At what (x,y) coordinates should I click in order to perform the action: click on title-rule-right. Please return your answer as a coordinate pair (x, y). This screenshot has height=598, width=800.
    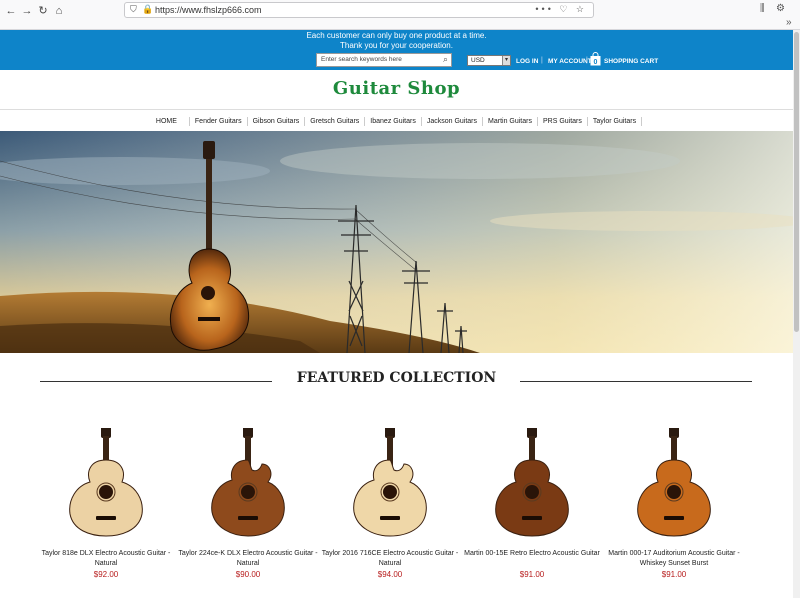
    Looking at the image, I should click on (636, 381).